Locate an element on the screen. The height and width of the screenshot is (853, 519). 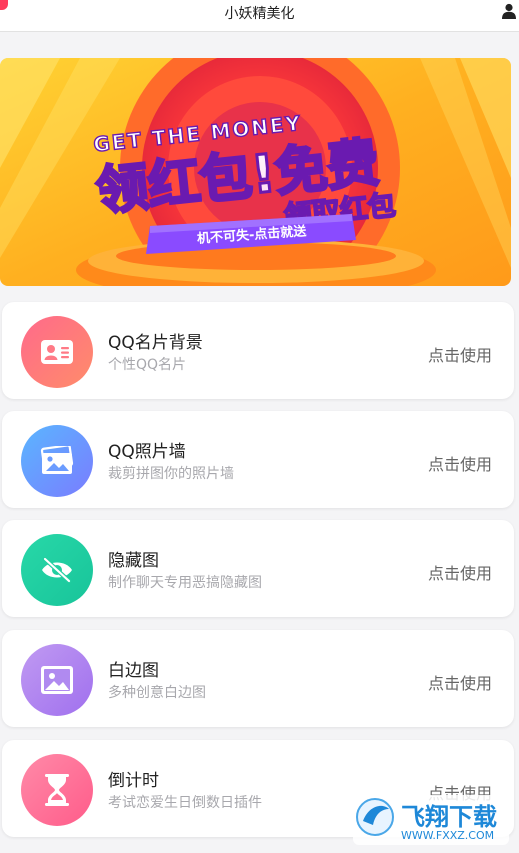
feature-card-hidden-image: 隐藏图 制作聊天专用恶搞隐藏图 点击使用 is located at coordinates (258, 568).